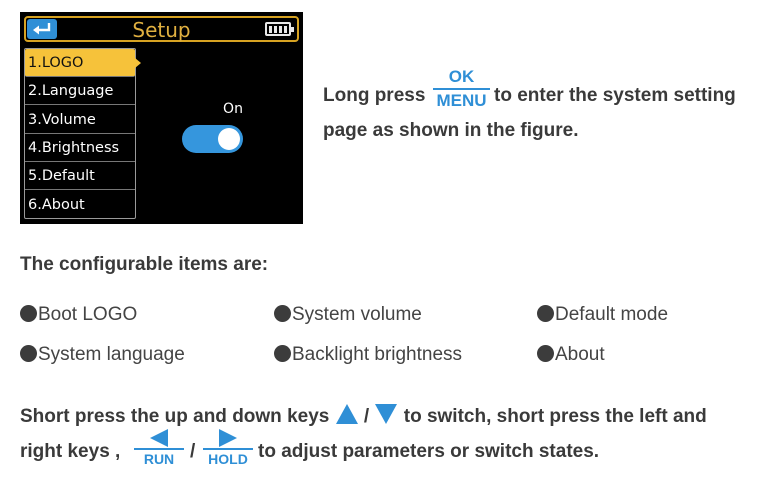 The width and height of the screenshot is (773, 486). Describe the element at coordinates (233, 109) in the screenshot. I see `toggle-label: On` at that location.